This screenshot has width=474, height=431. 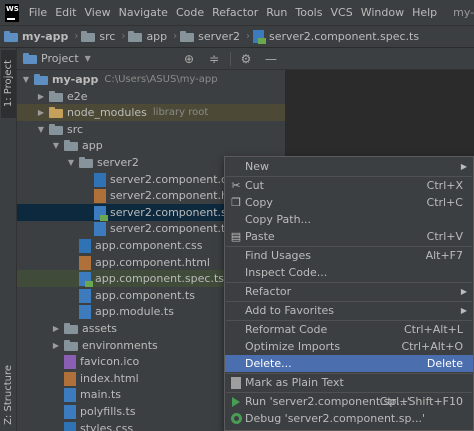 I want to click on ico-file-icon, so click(x=70, y=361).